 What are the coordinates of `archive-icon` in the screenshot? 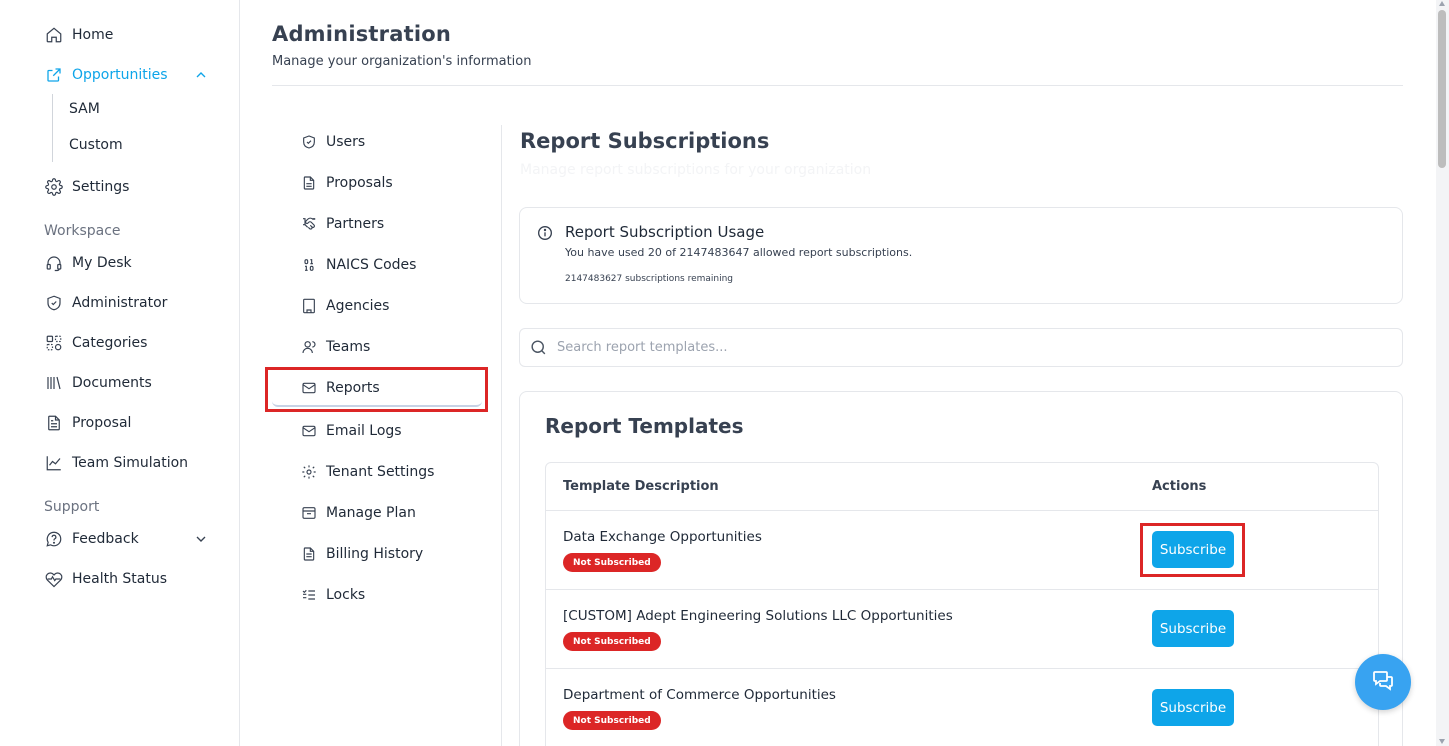 It's located at (308, 513).